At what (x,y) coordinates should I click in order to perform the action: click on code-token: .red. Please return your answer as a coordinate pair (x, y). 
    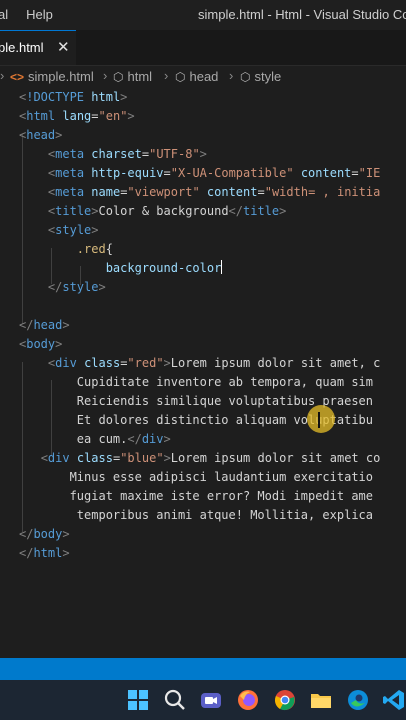
    Looking at the image, I should click on (91, 249).